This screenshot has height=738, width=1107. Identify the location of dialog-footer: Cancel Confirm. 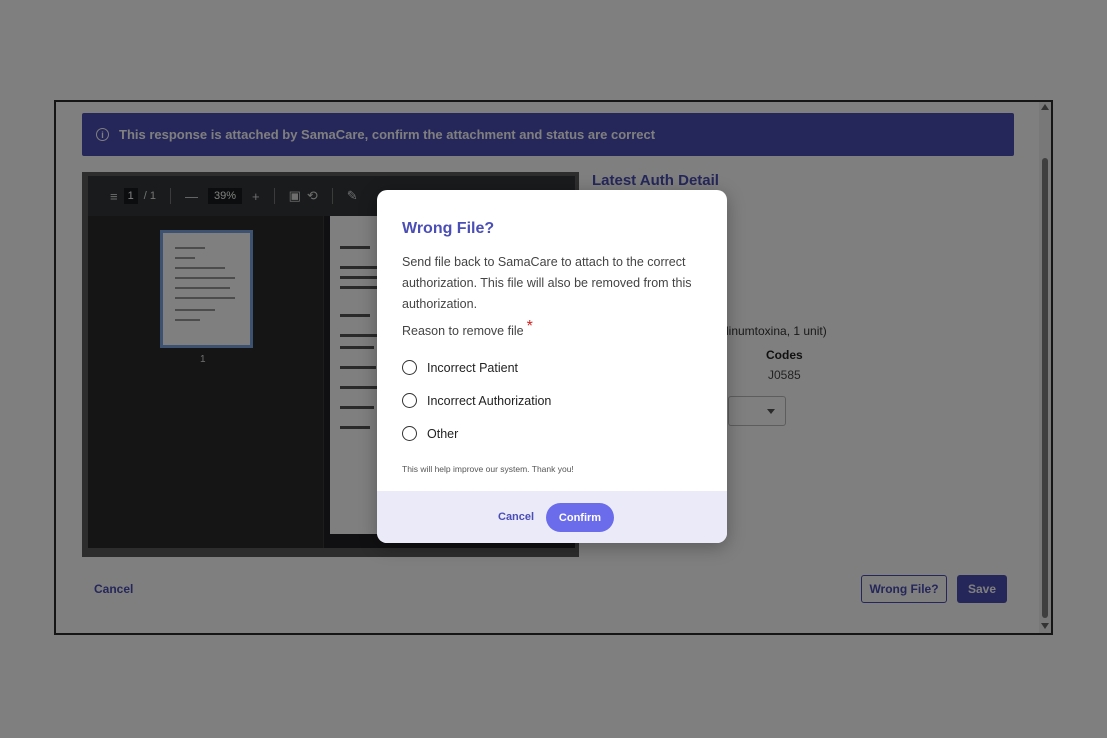
(552, 517).